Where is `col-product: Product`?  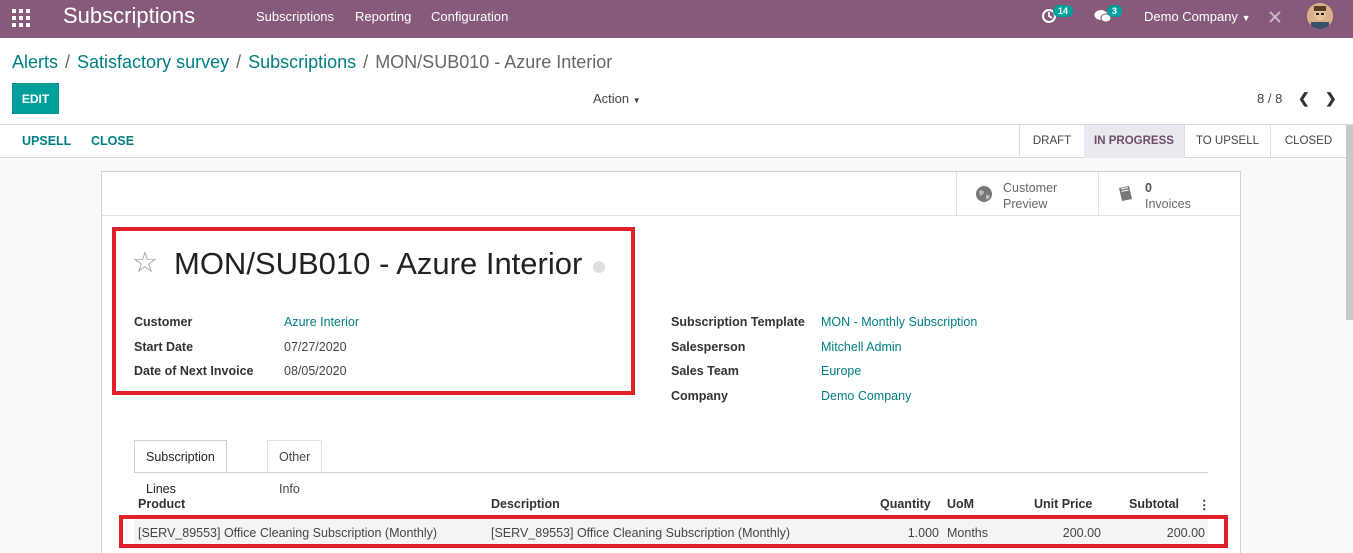
col-product: Product is located at coordinates (161, 504).